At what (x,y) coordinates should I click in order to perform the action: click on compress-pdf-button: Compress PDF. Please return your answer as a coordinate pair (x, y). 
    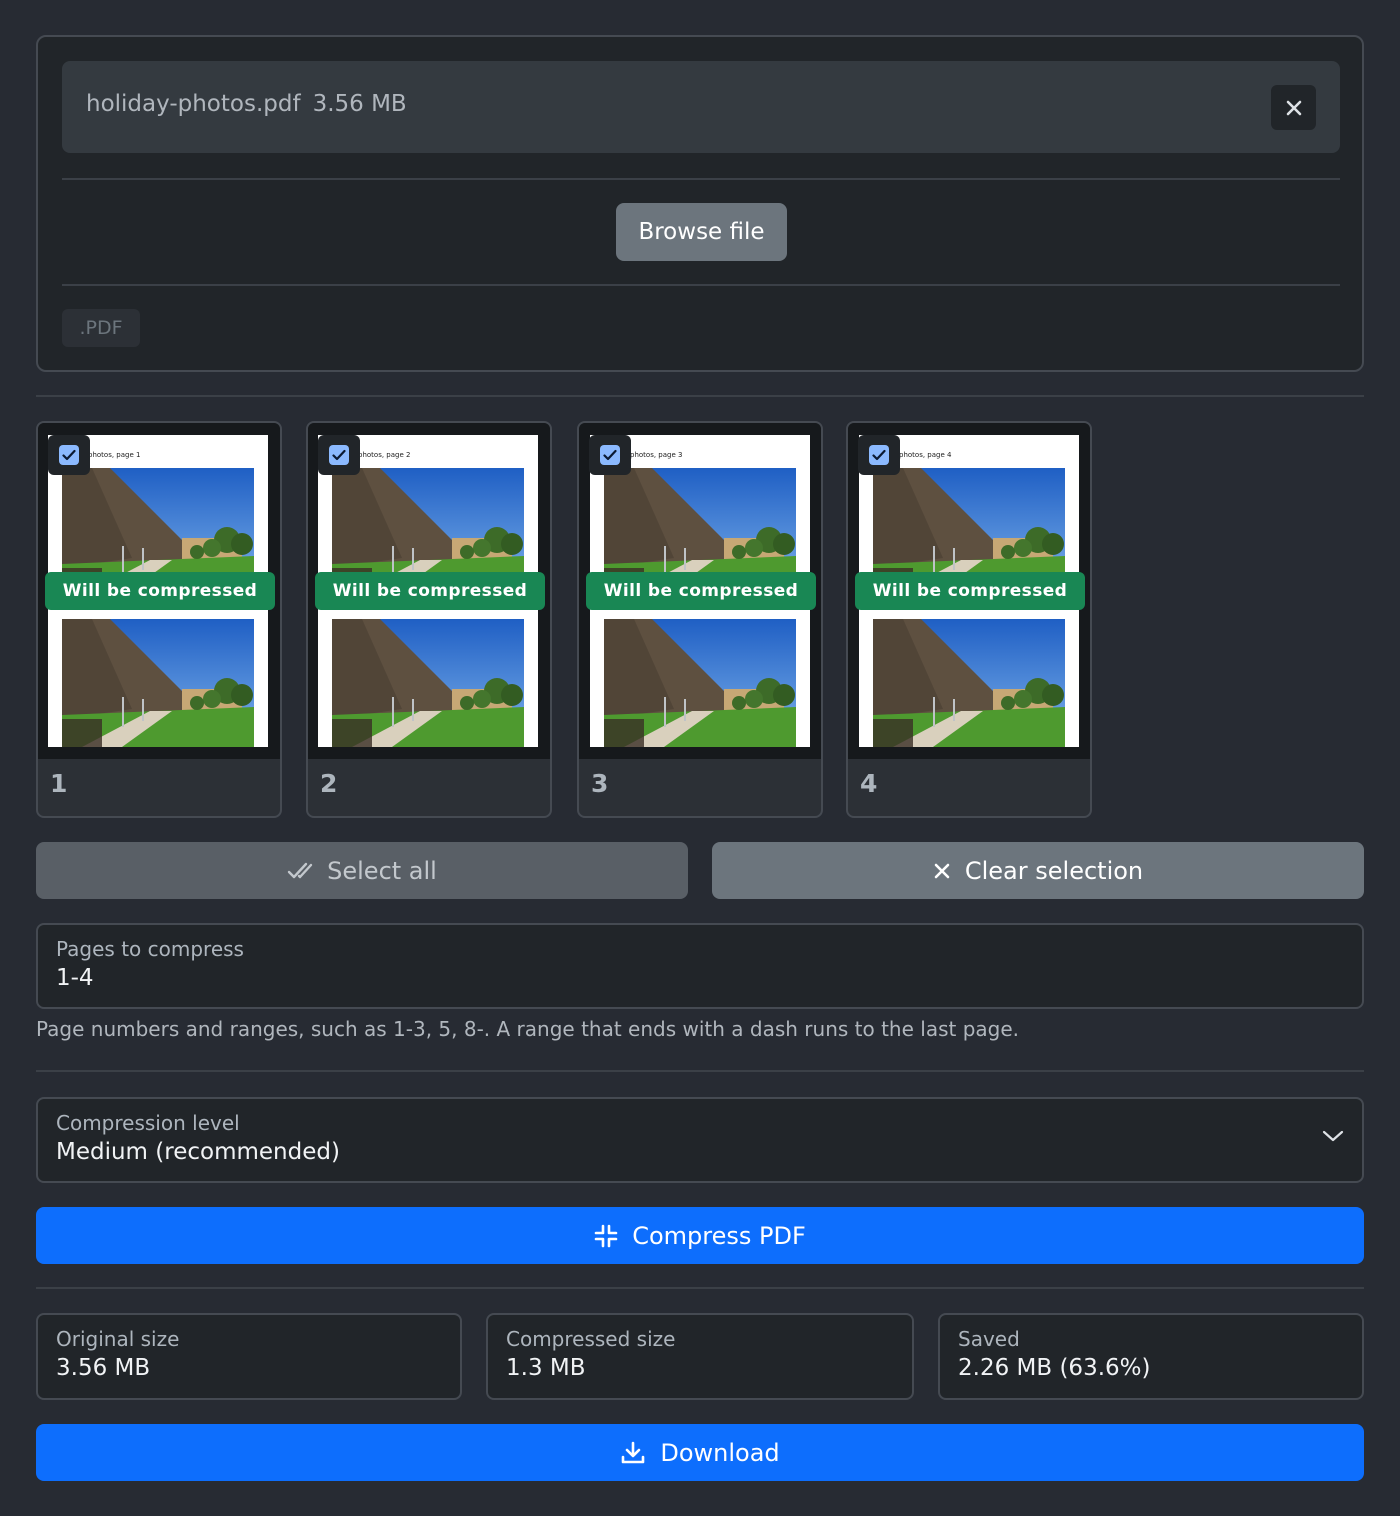
    Looking at the image, I should click on (700, 1235).